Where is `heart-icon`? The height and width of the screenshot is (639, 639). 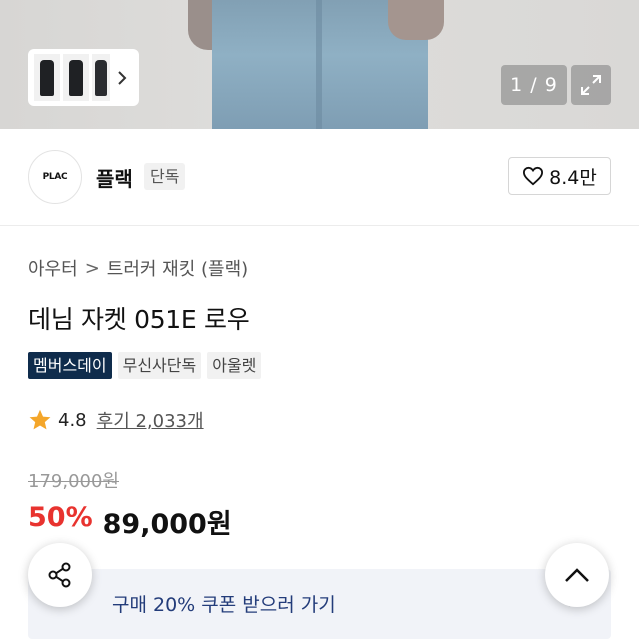
heart-icon is located at coordinates (533, 176).